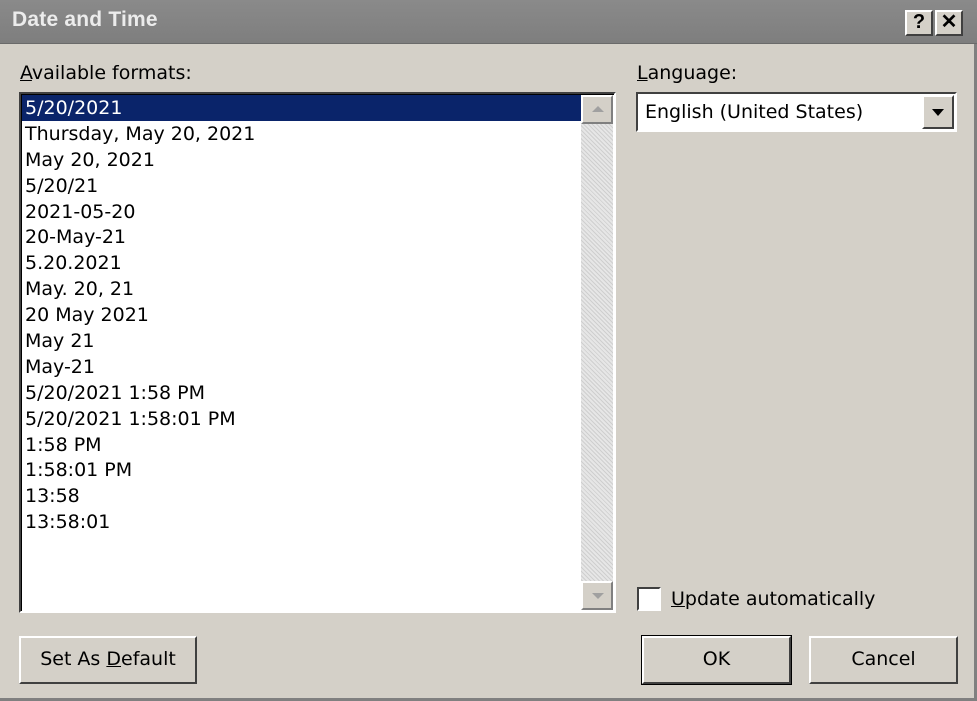 Image resolution: width=977 pixels, height=701 pixels. I want to click on language-value: English (United States), so click(754, 112).